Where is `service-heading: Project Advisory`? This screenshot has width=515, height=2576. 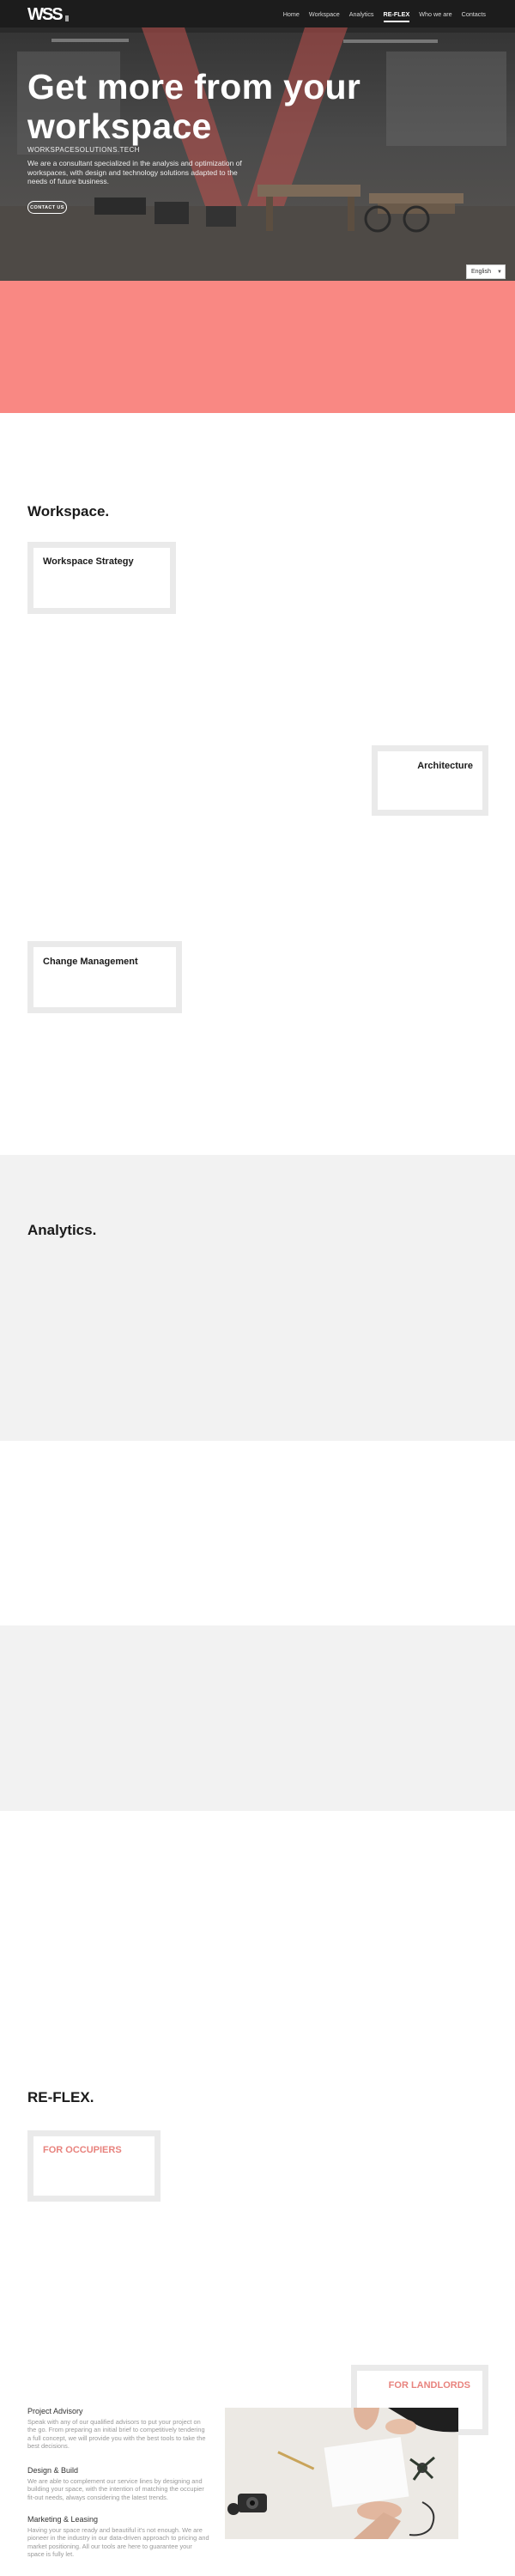 service-heading: Project Advisory is located at coordinates (55, 2411).